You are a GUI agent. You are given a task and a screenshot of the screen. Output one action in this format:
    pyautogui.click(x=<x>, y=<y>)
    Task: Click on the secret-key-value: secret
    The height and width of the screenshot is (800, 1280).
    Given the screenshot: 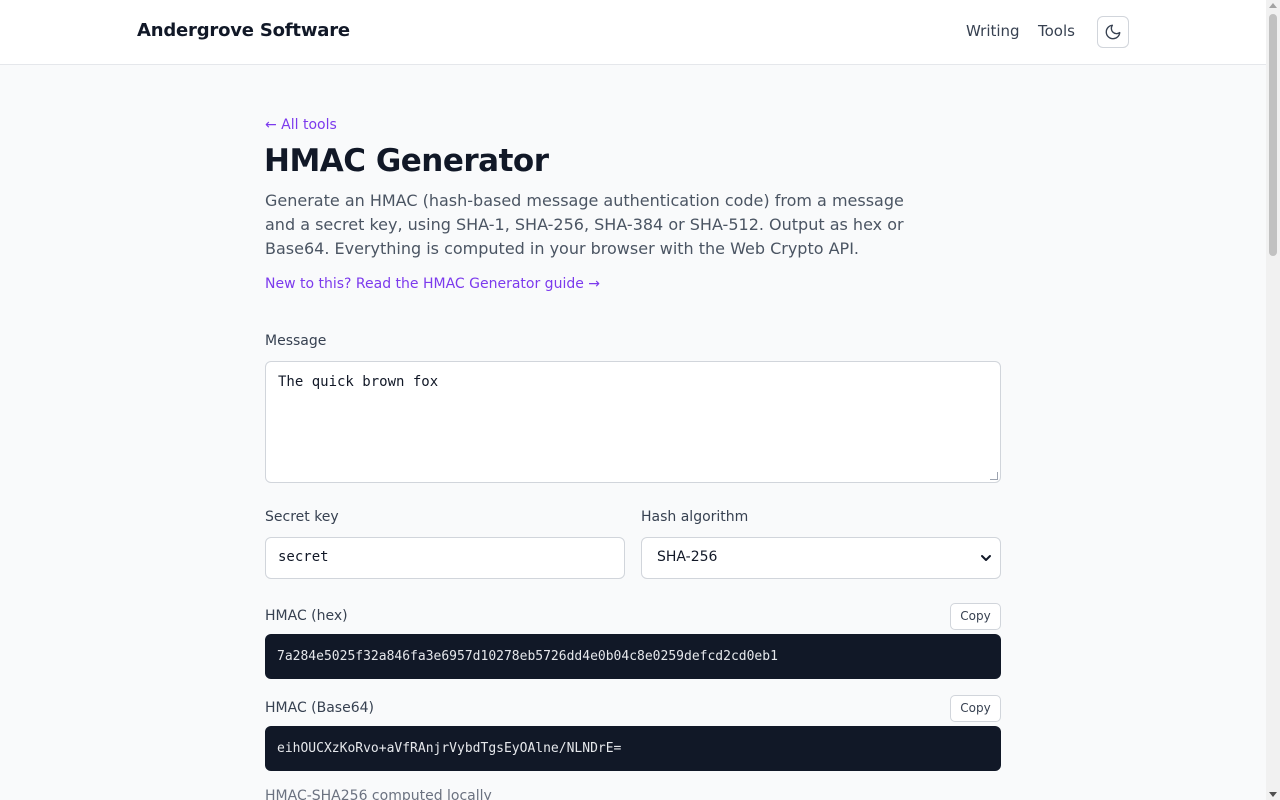 What is the action you would take?
    pyautogui.click(x=303, y=557)
    